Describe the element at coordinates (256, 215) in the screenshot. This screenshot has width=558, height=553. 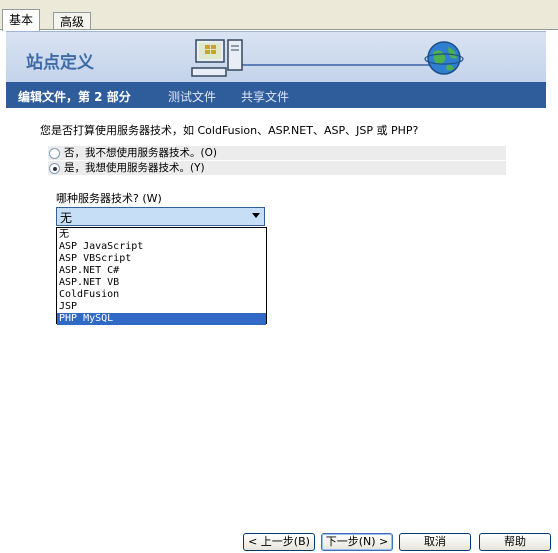
I see `chevron-down-icon` at that location.